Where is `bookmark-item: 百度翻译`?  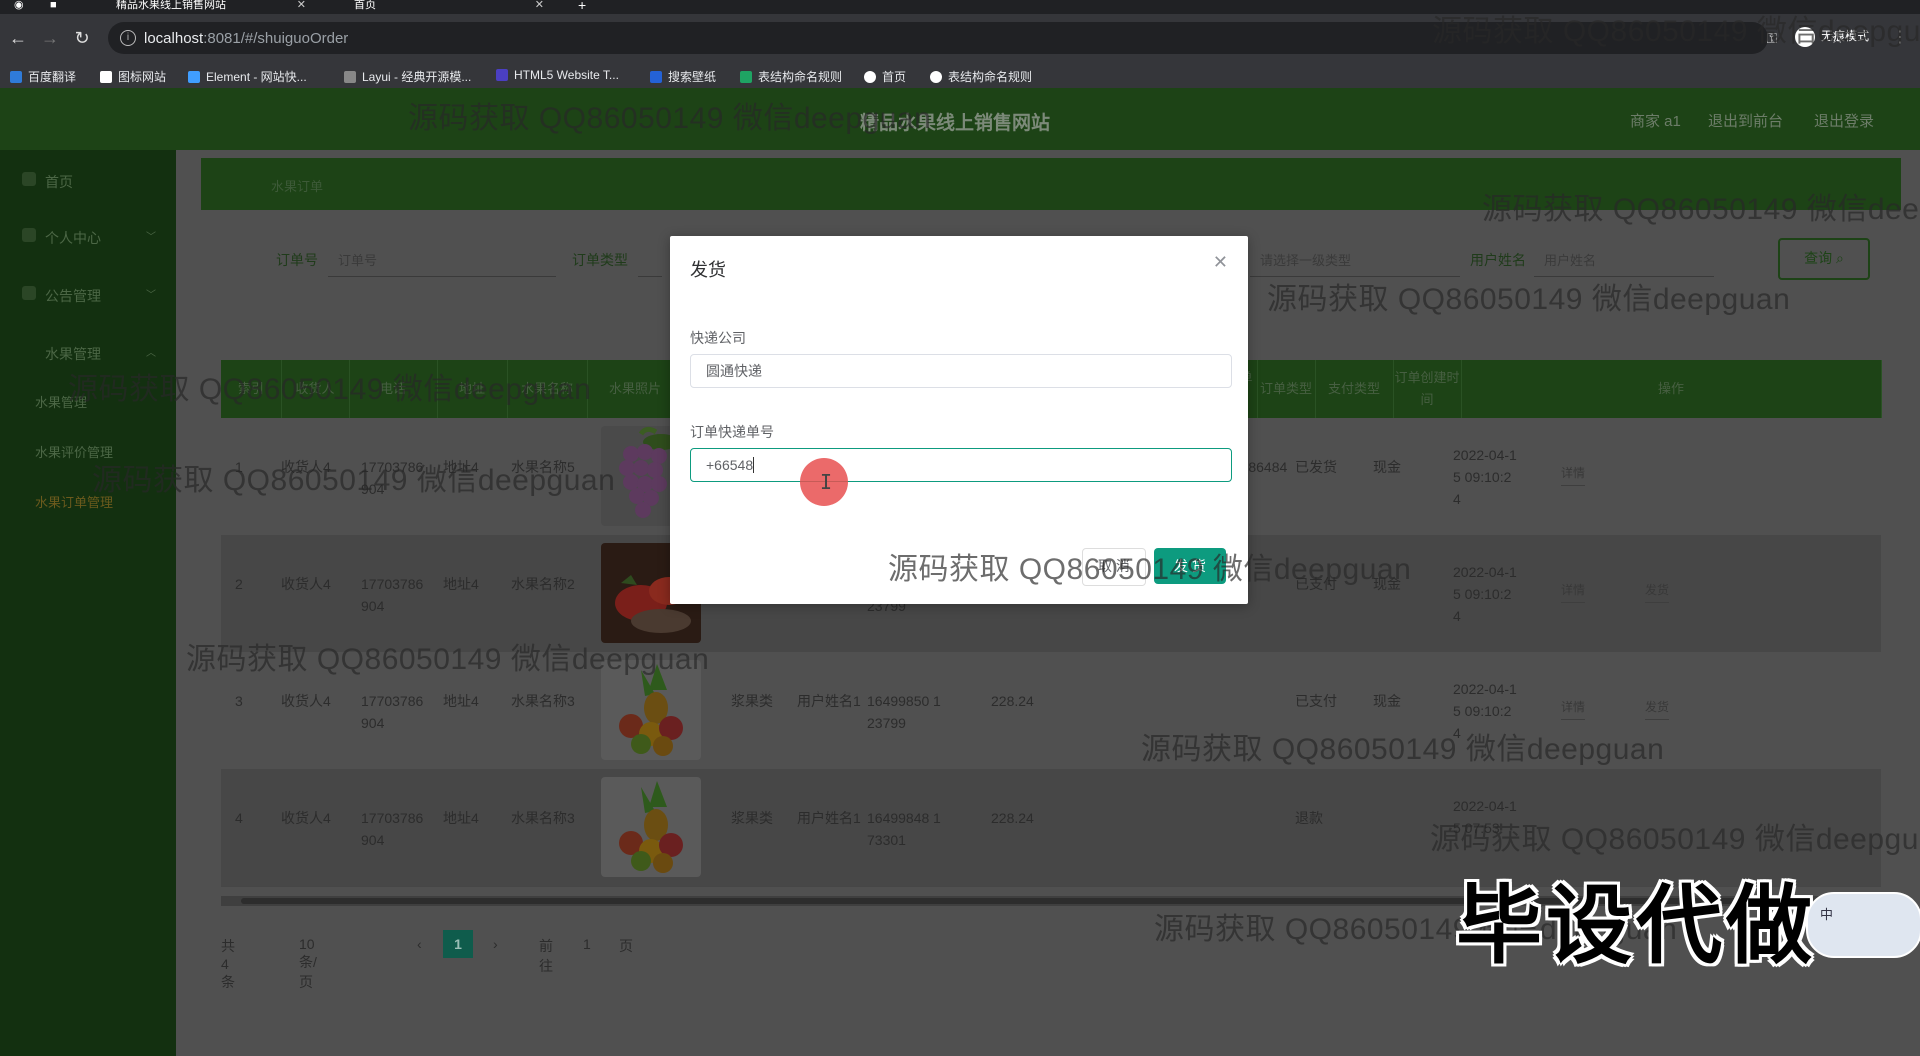
bookmark-item: 百度翻译 is located at coordinates (43, 76).